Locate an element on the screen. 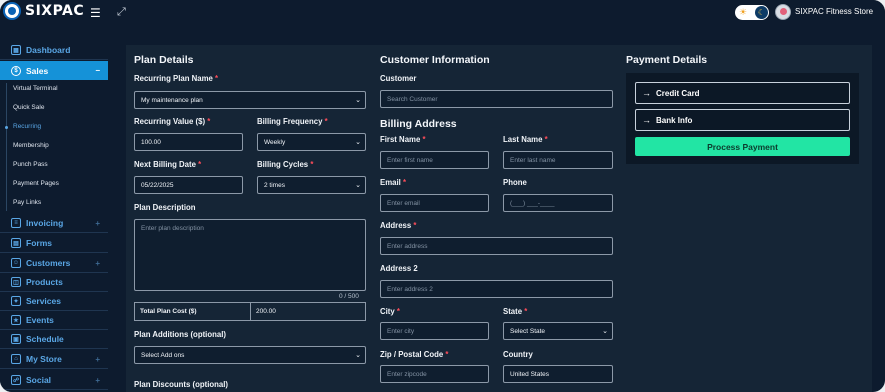  sidebar-item-schedule: ▣ Schedule is located at coordinates (54, 339).